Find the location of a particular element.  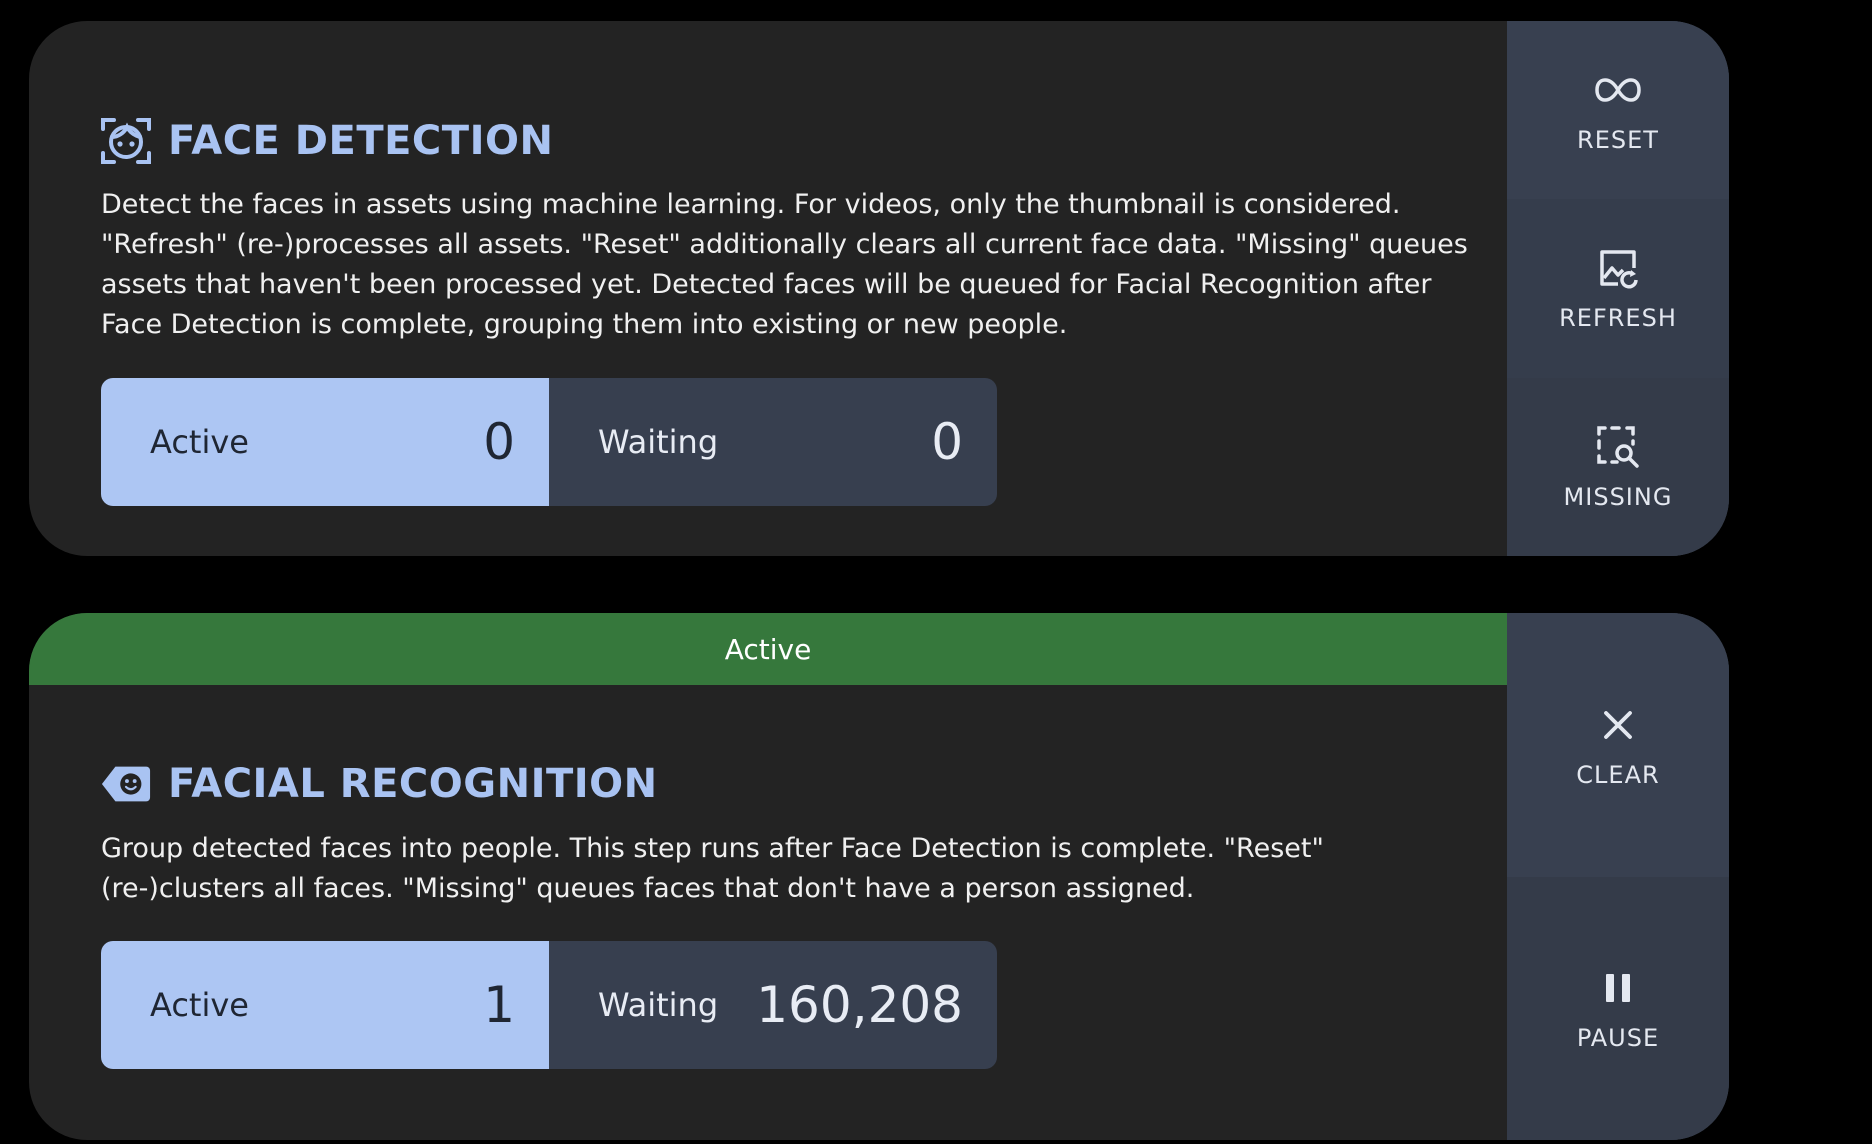

face-detection-title-row: FACE DETECTION is located at coordinates (326, 141).